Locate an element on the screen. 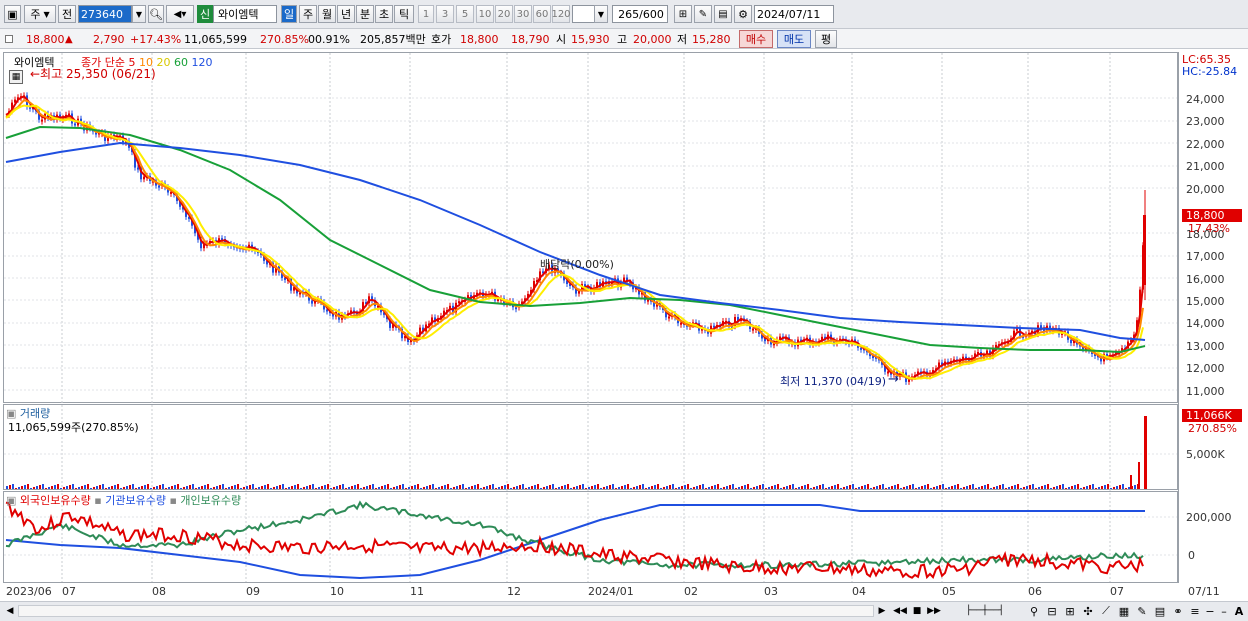 Image resolution: width=1248 pixels, height=621 pixels. window-menu-icon: ▣ is located at coordinates (12, 14).